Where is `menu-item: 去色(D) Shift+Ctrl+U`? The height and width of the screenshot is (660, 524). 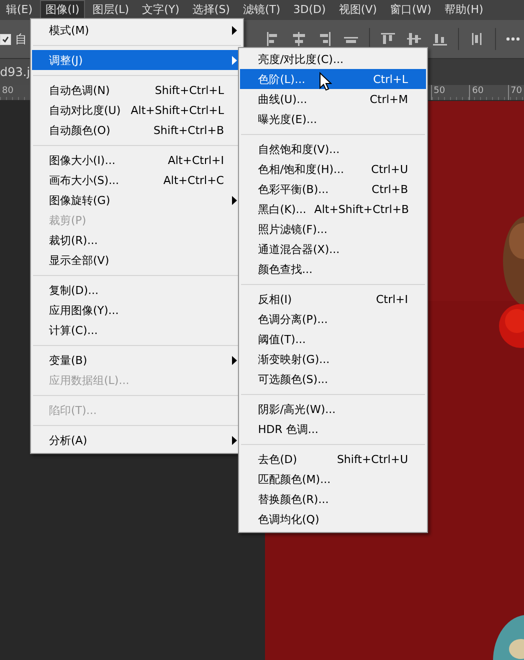 menu-item: 去色(D) Shift+Ctrl+U is located at coordinates (333, 459).